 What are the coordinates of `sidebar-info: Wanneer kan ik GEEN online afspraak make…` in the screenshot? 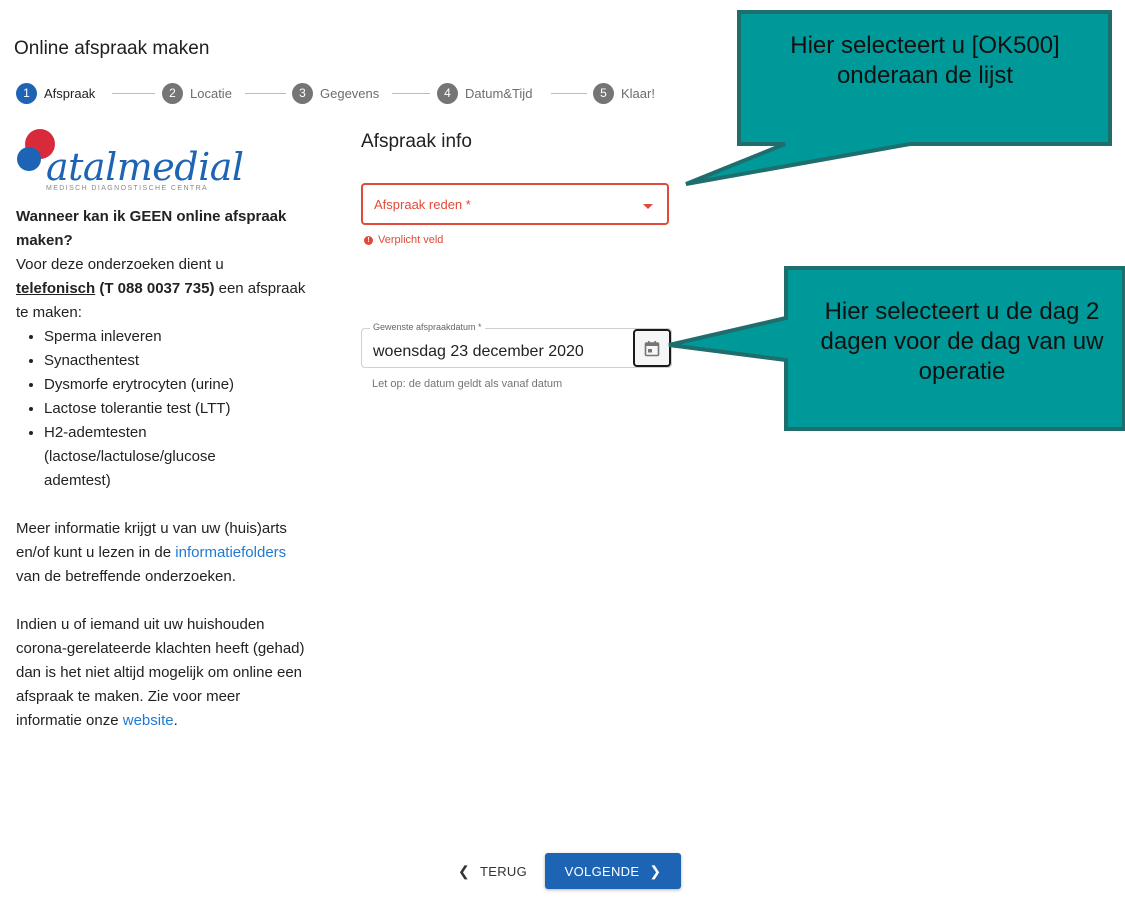 It's located at (161, 469).